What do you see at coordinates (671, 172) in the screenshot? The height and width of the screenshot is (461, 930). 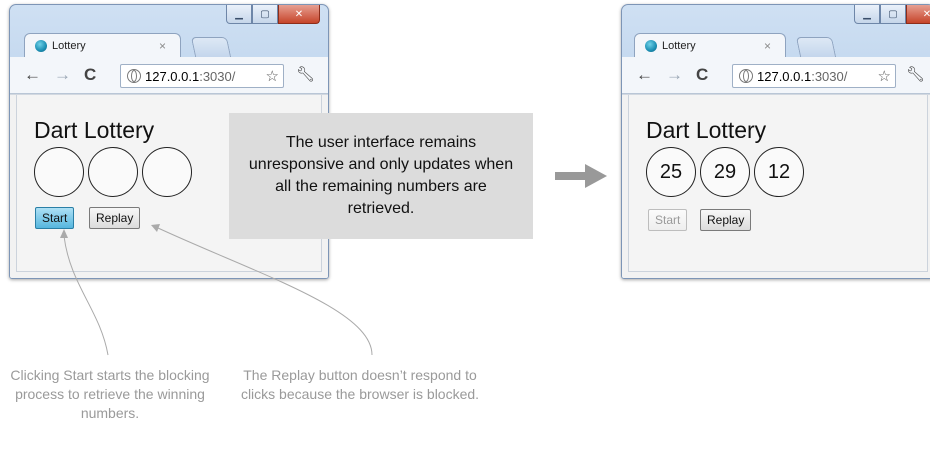 I see `lottery-ball: 25` at bounding box center [671, 172].